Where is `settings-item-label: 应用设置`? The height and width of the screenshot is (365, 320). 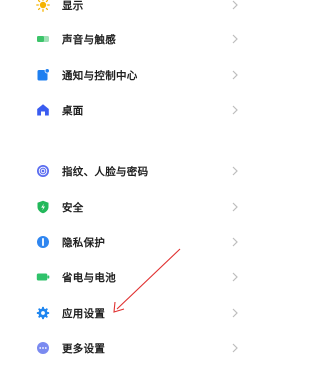
settings-item-label: 应用设置 is located at coordinates (84, 313).